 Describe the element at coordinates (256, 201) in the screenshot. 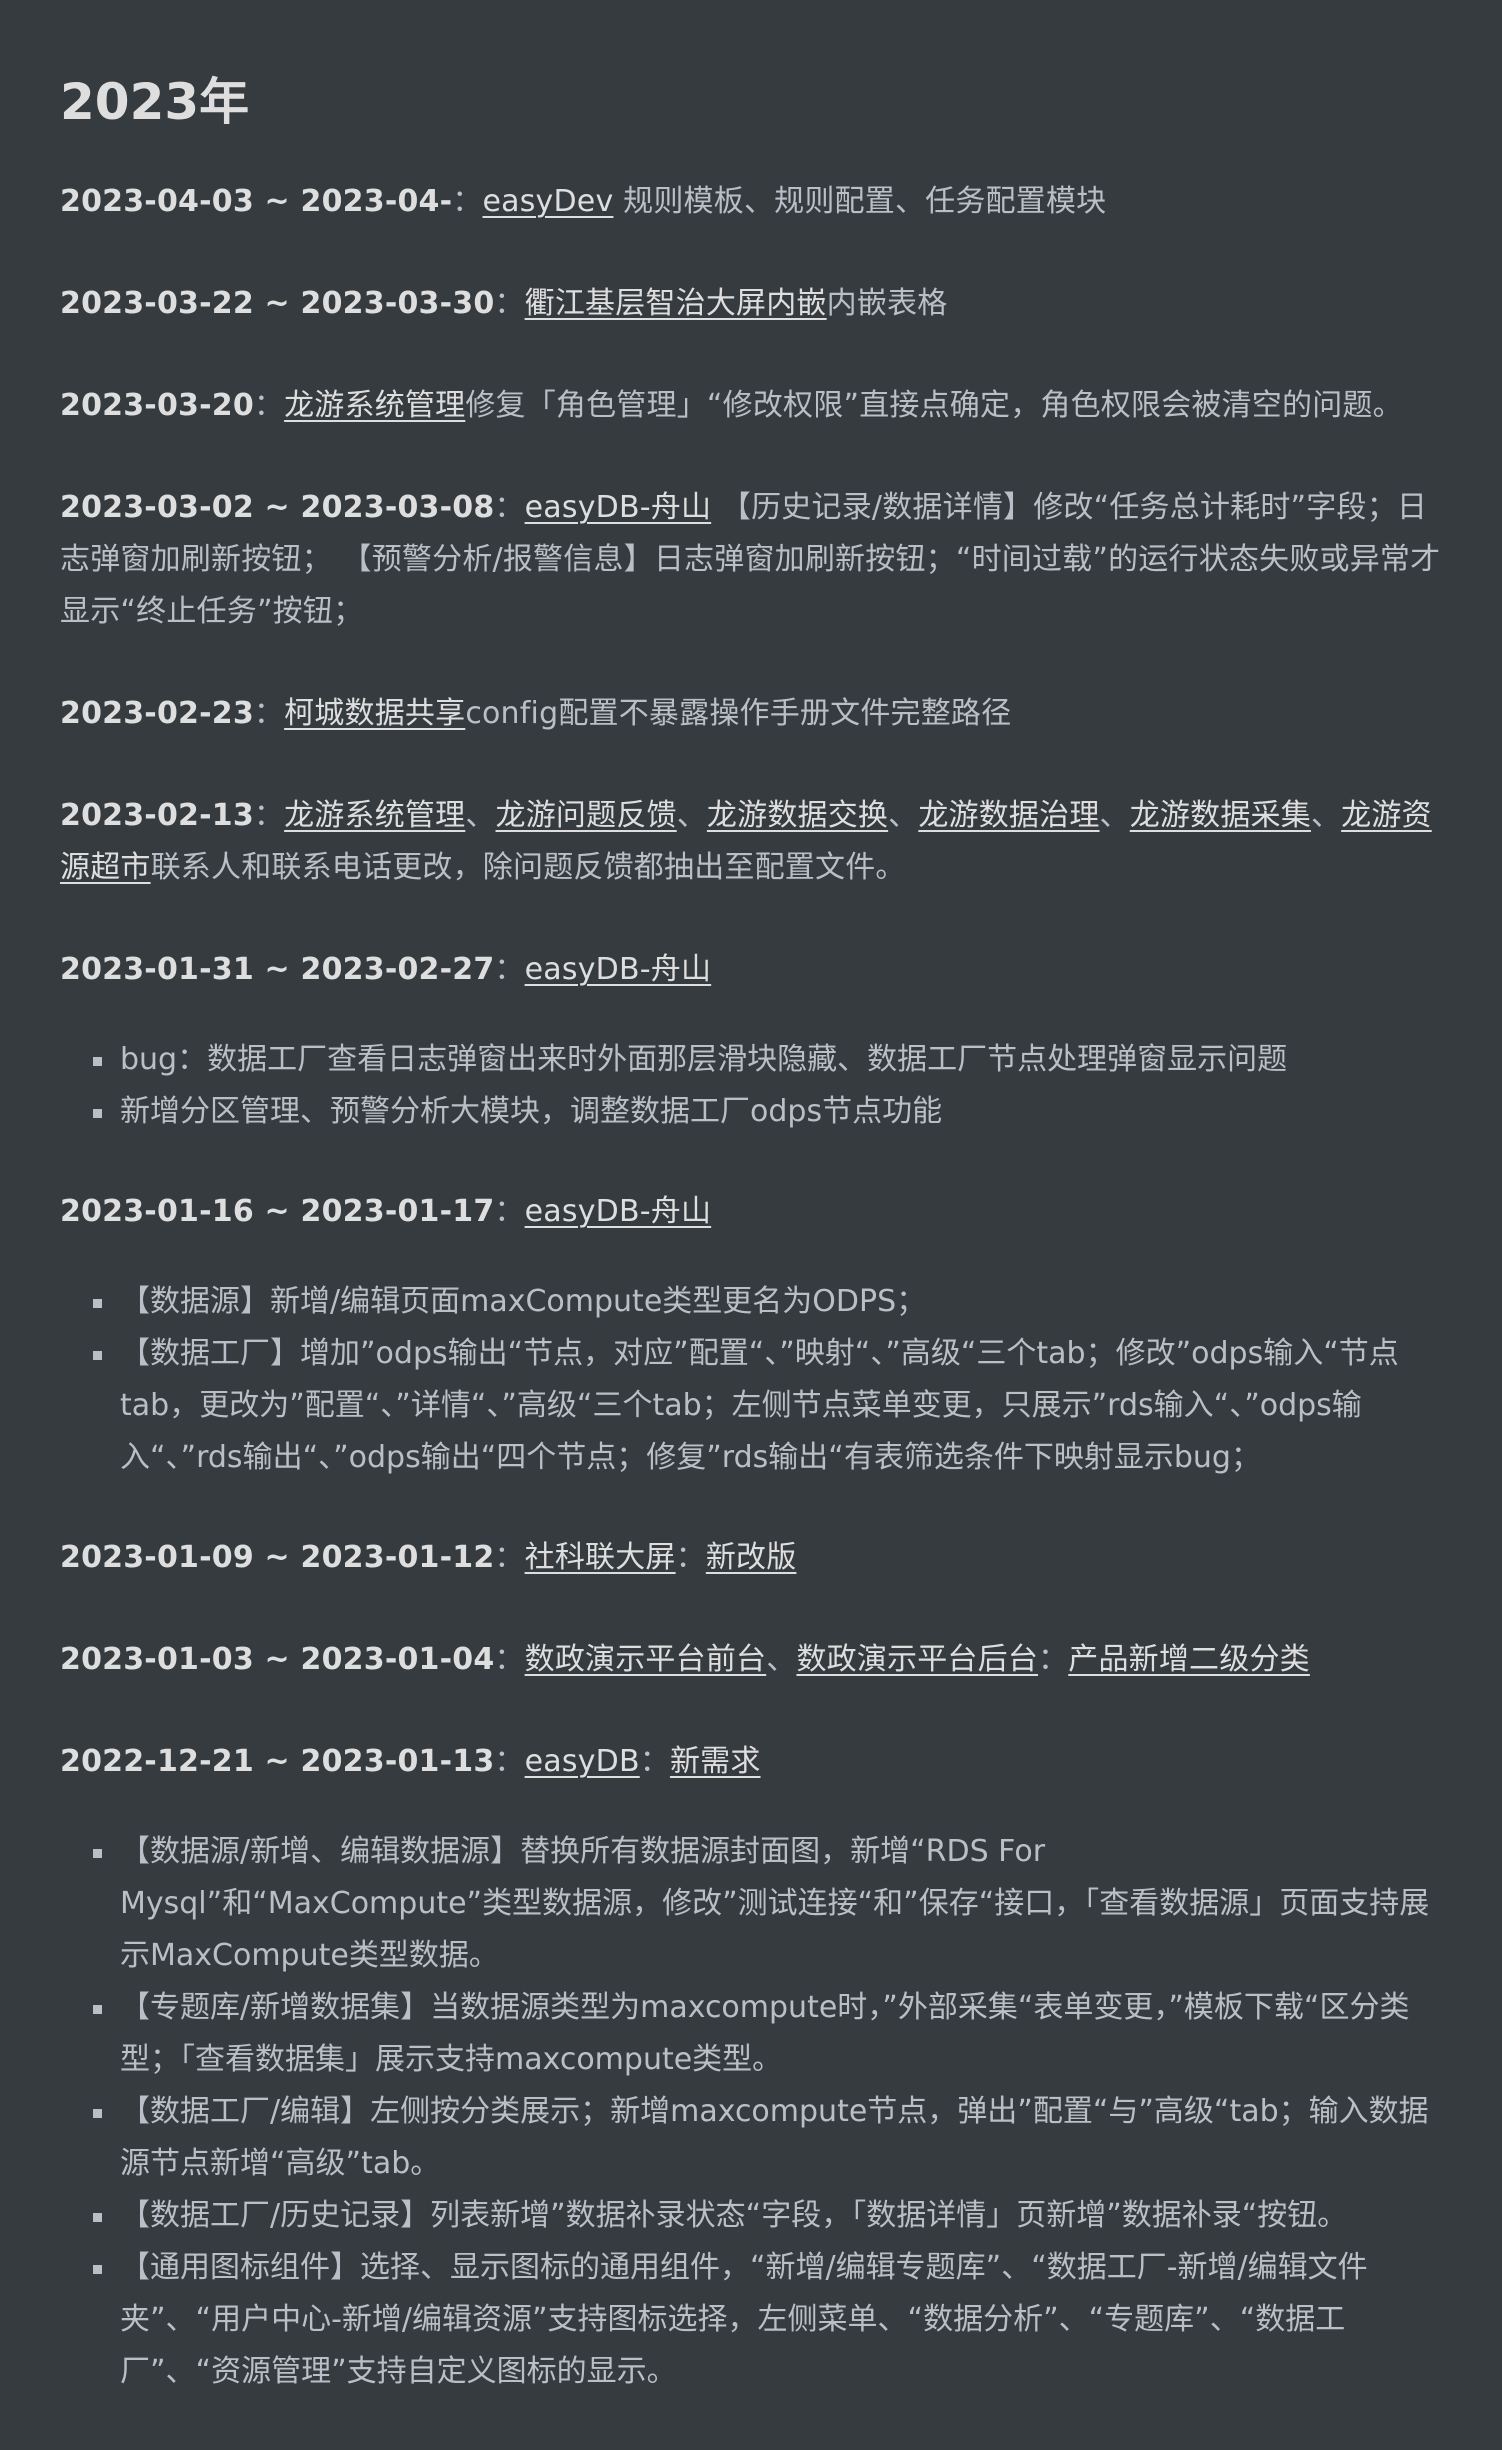

I see `entry-date: 2023-04-03 ~ 2023-04-` at that location.